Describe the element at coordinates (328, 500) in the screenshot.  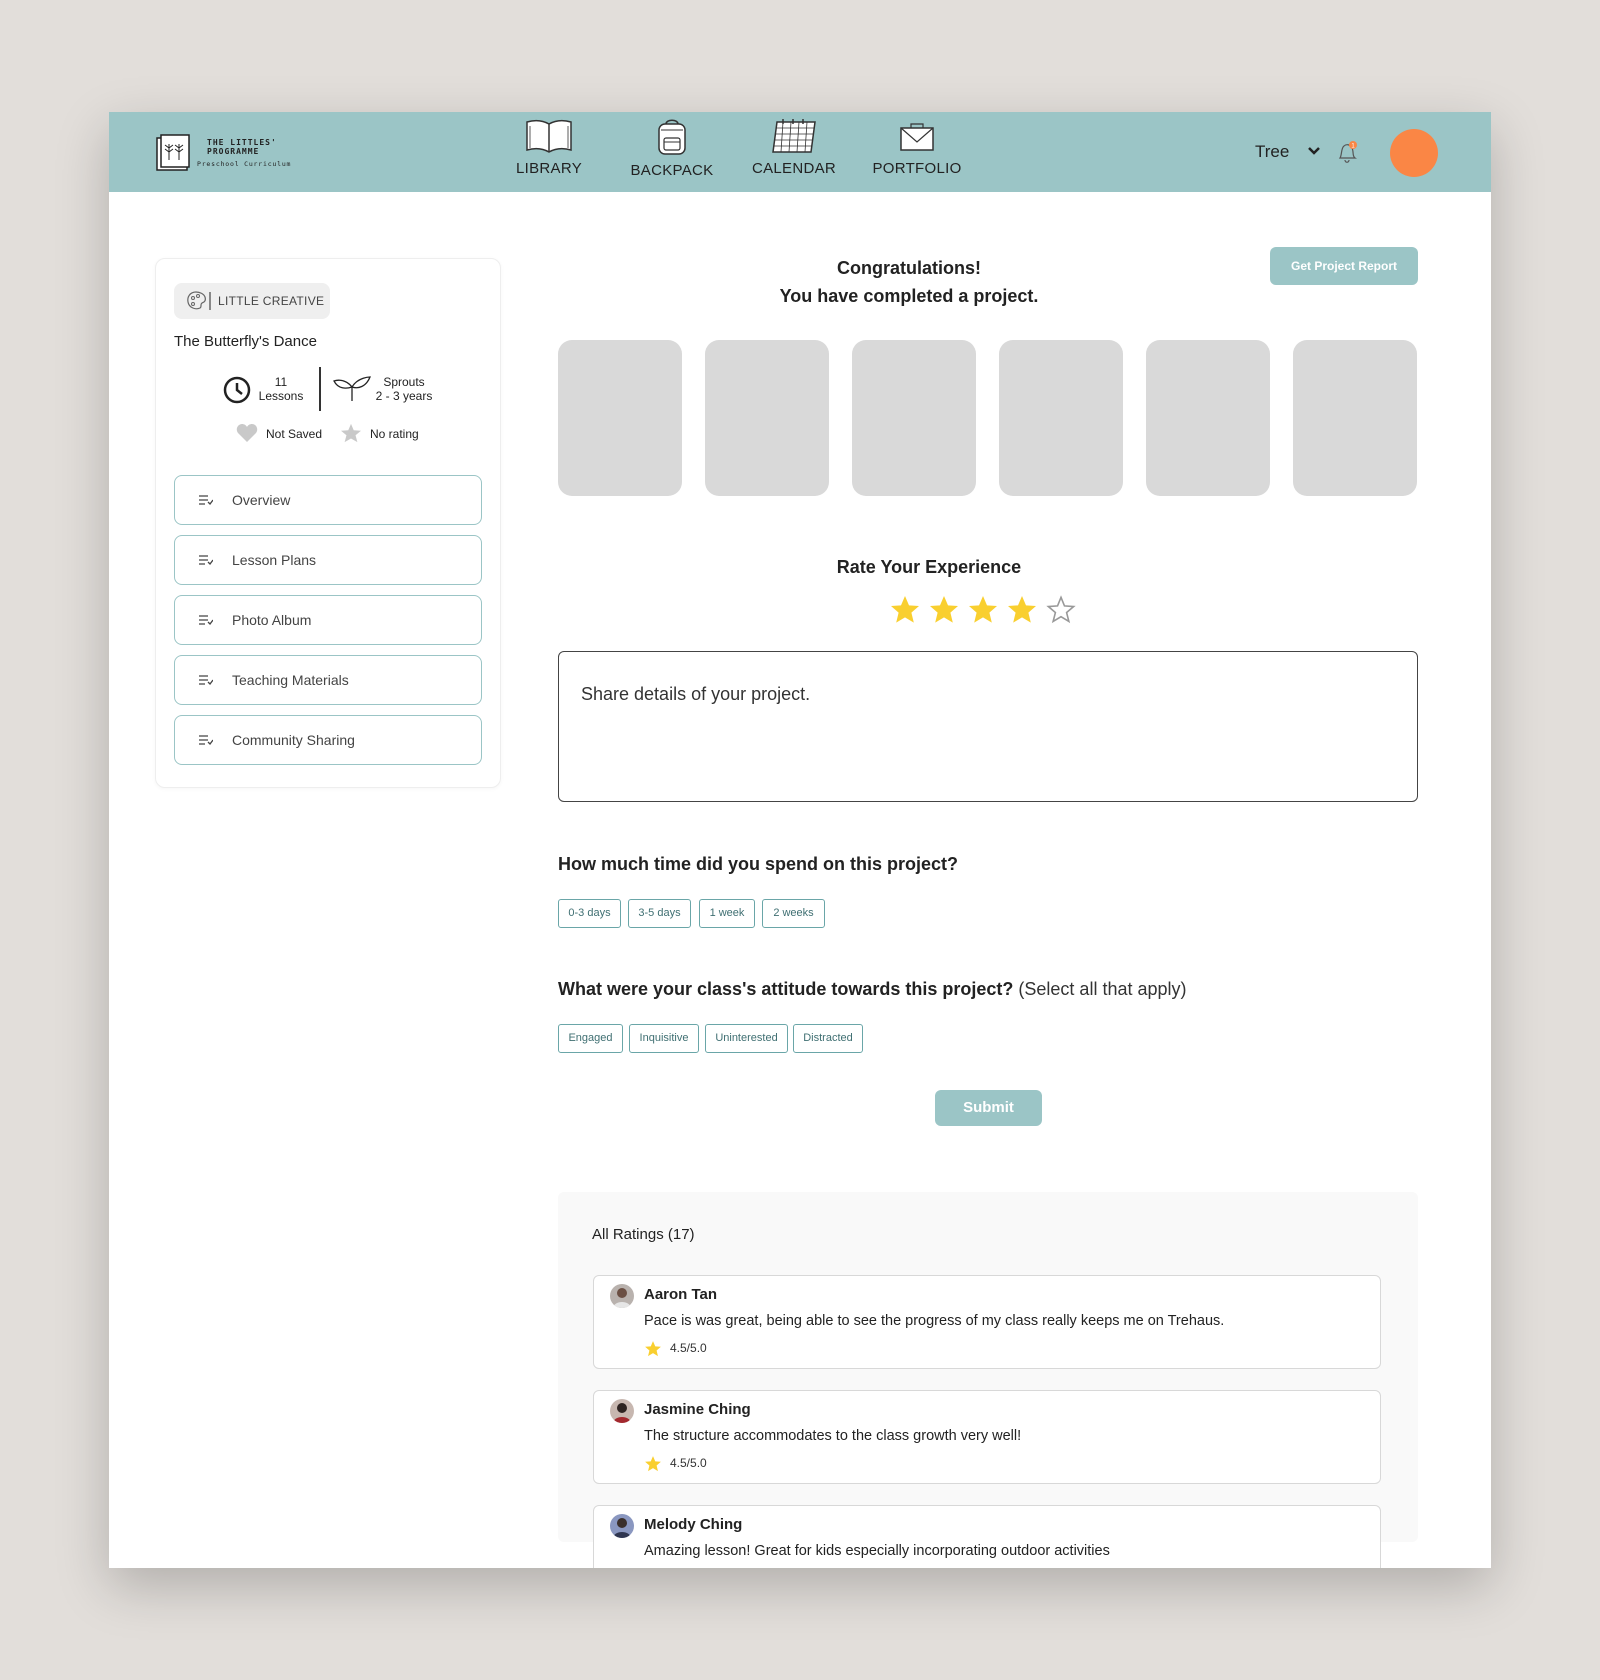
I see `sidebar-item-overview: Overview` at that location.